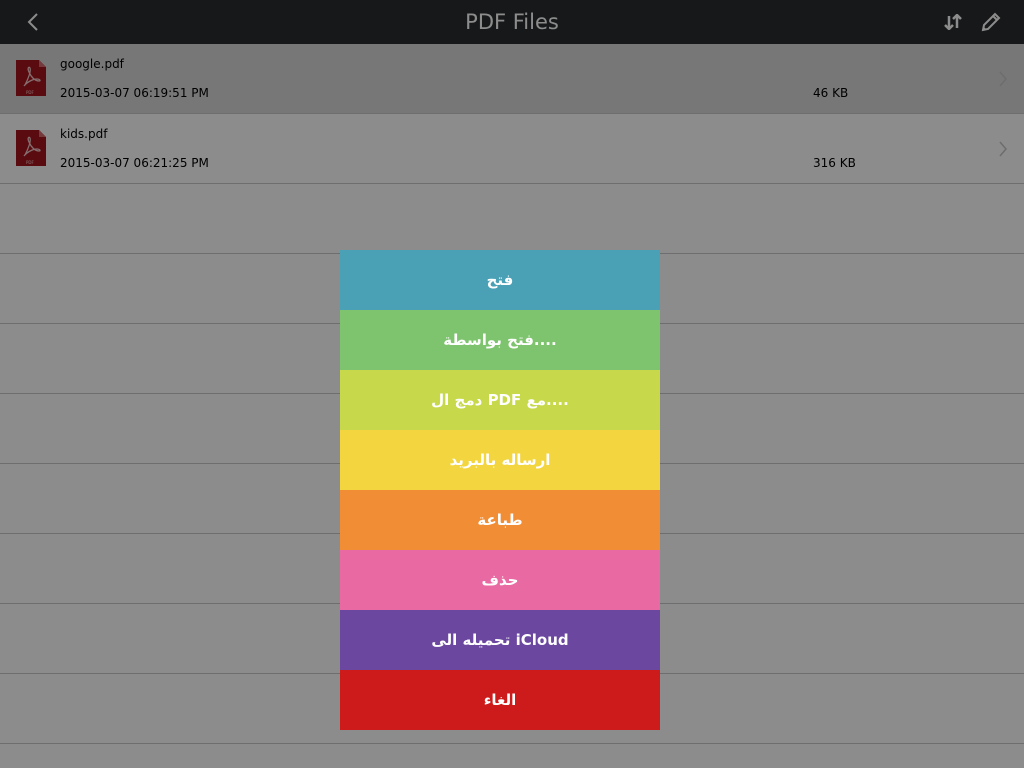 This screenshot has width=1024, height=768. Describe the element at coordinates (500, 700) in the screenshot. I see `cancel-button: الغاء` at that location.